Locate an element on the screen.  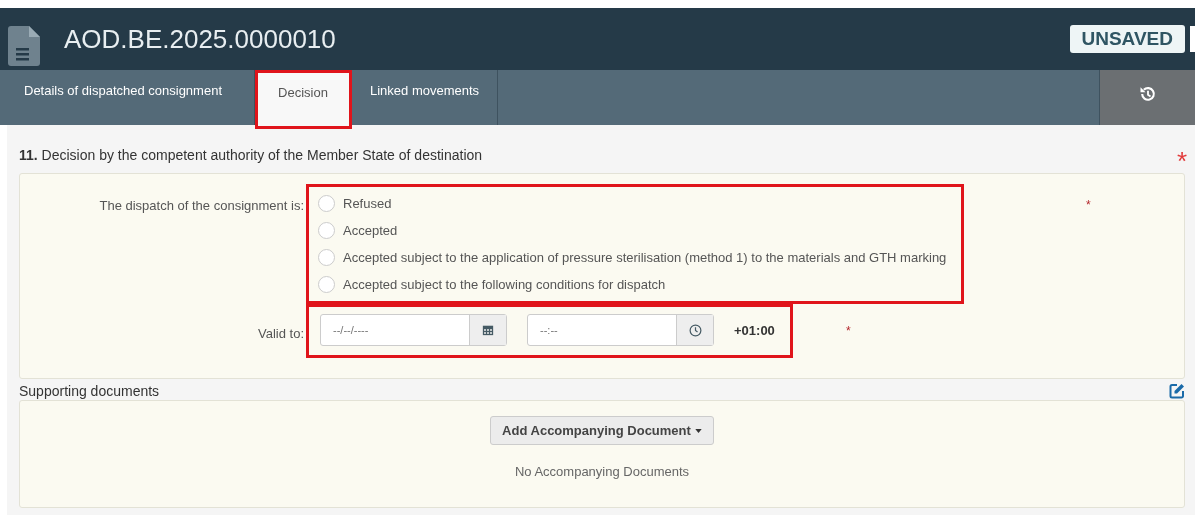
history-button is located at coordinates (1147, 97).